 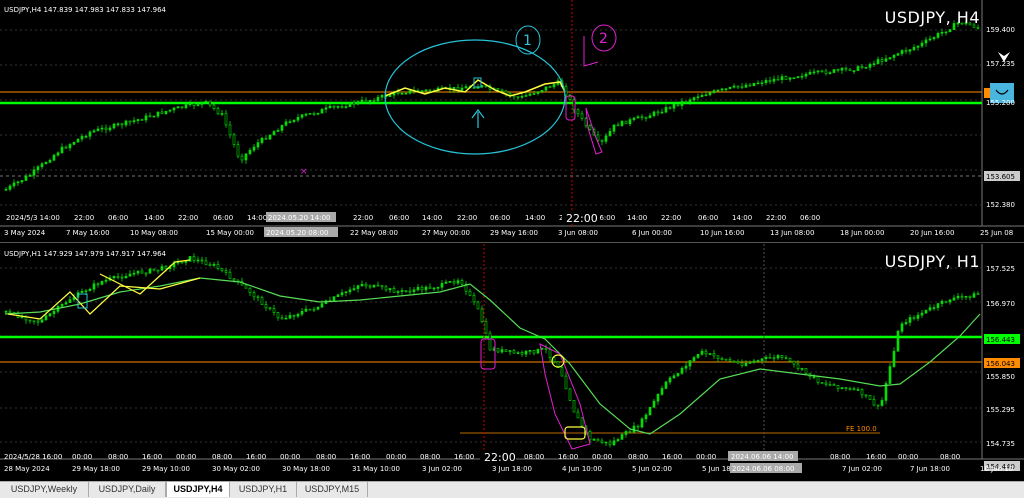 What do you see at coordinates (44, 489) in the screenshot?
I see `tab-usdjpy-weekly: USDJPY,Weekly` at bounding box center [44, 489].